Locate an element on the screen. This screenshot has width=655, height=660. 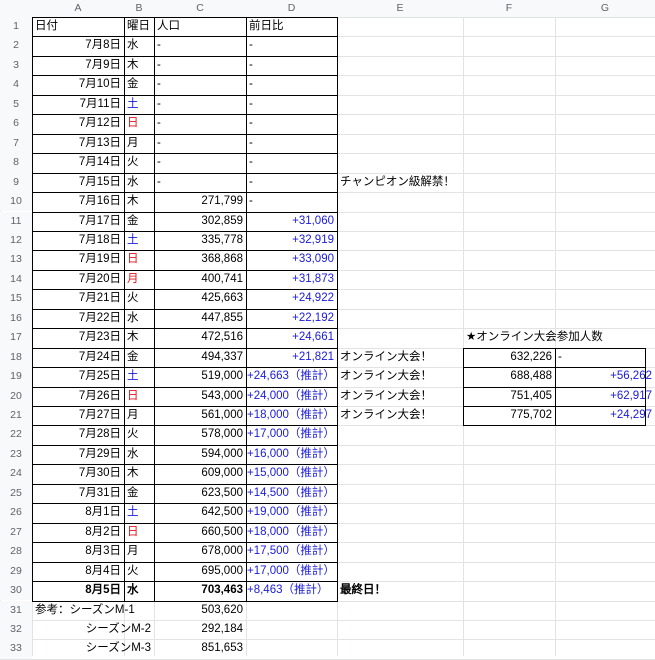
row-header: 32 is located at coordinates (16, 629).